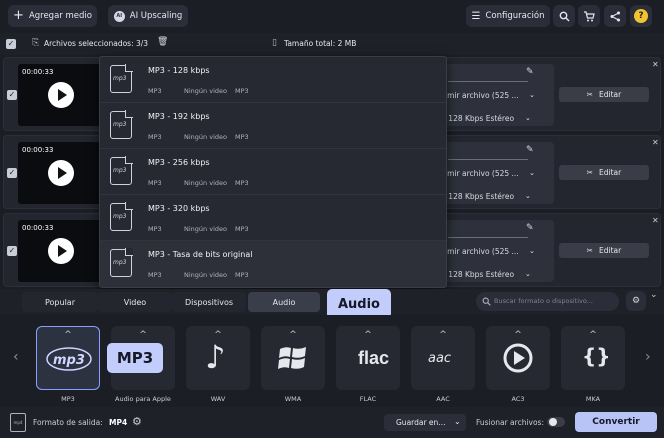  I want to click on output-format-value: MP4, so click(118, 422).